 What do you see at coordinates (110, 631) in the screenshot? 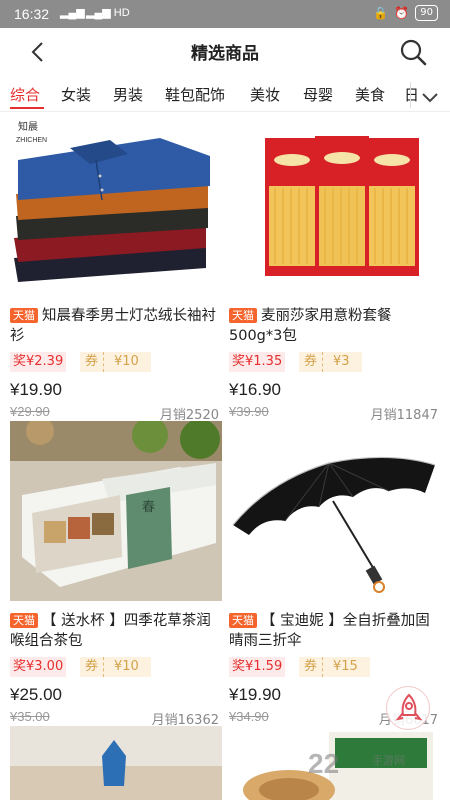
I see `product-title-text: 【 送水杯 】四季花草茶润喉组合茶包` at bounding box center [110, 631].